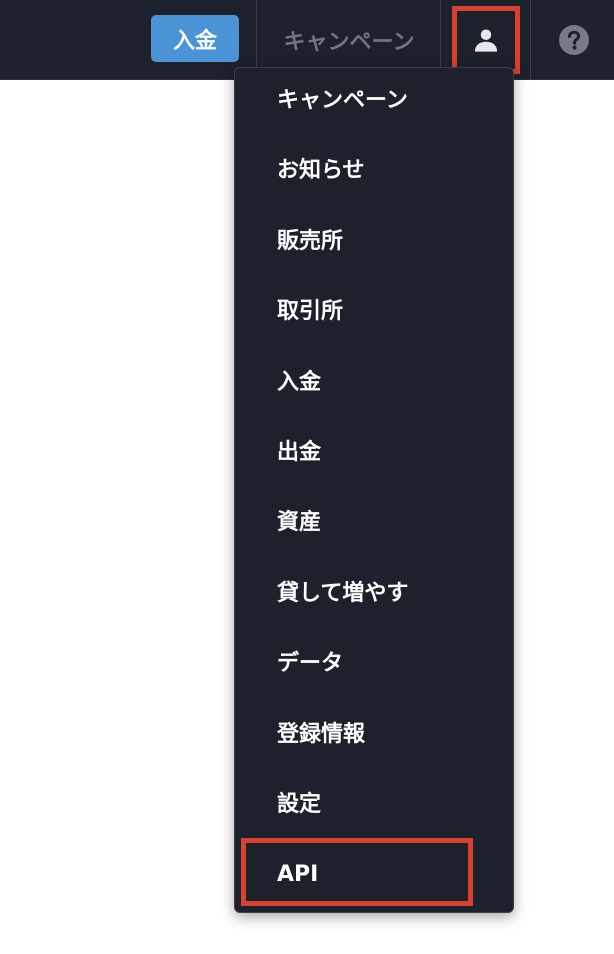 Image resolution: width=614 pixels, height=954 pixels. I want to click on menu-item-settings: 設定, so click(299, 805).